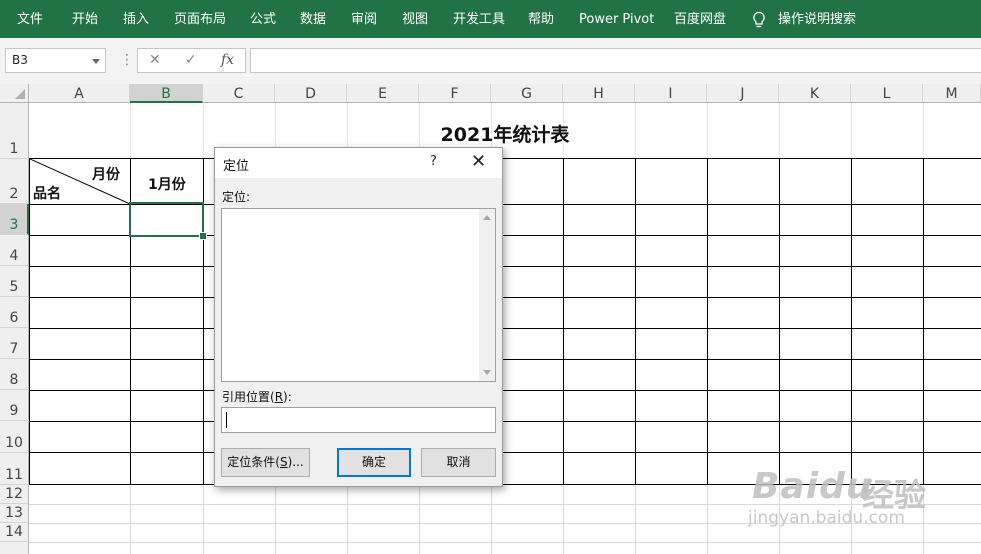 The image size is (981, 554). Describe the element at coordinates (487, 372) in the screenshot. I see `scroll-down-icon` at that location.